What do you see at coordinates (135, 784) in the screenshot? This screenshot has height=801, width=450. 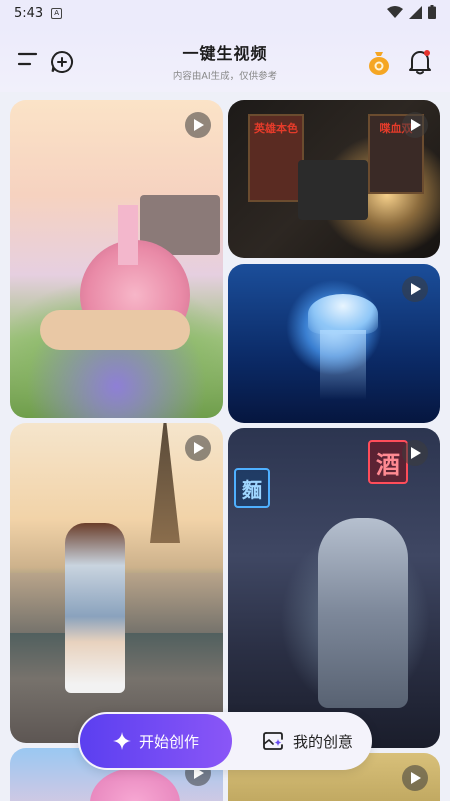 I see `anime-hair-image` at bounding box center [135, 784].